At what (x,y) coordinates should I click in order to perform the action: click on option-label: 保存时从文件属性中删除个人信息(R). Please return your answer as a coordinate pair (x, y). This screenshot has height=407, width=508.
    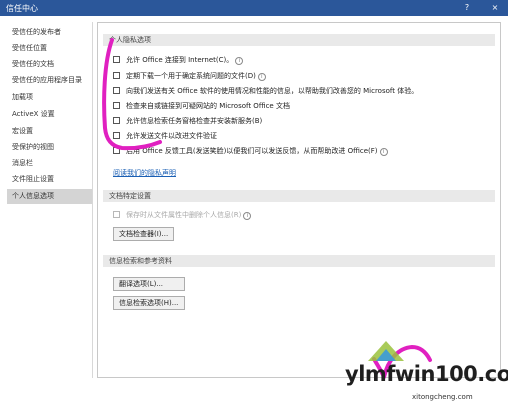
    Looking at the image, I should click on (184, 215).